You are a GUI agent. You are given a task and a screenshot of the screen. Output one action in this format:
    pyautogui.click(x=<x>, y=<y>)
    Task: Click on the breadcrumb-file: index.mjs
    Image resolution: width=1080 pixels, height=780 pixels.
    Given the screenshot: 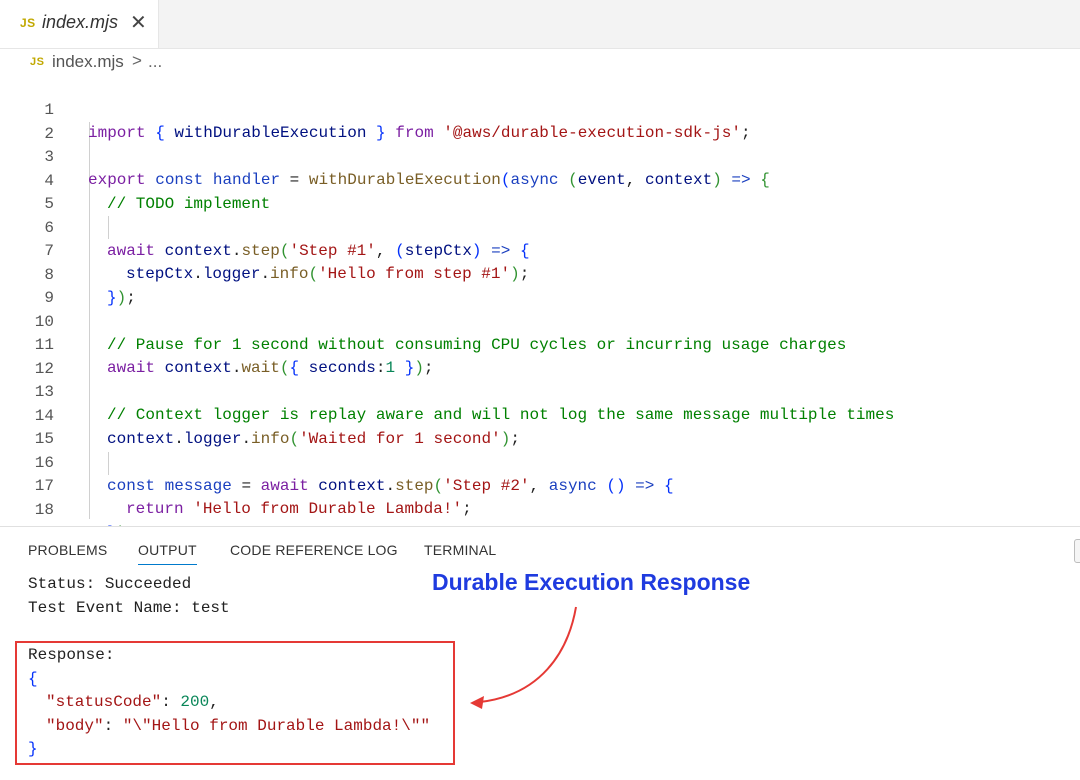 What is the action you would take?
    pyautogui.click(x=88, y=62)
    